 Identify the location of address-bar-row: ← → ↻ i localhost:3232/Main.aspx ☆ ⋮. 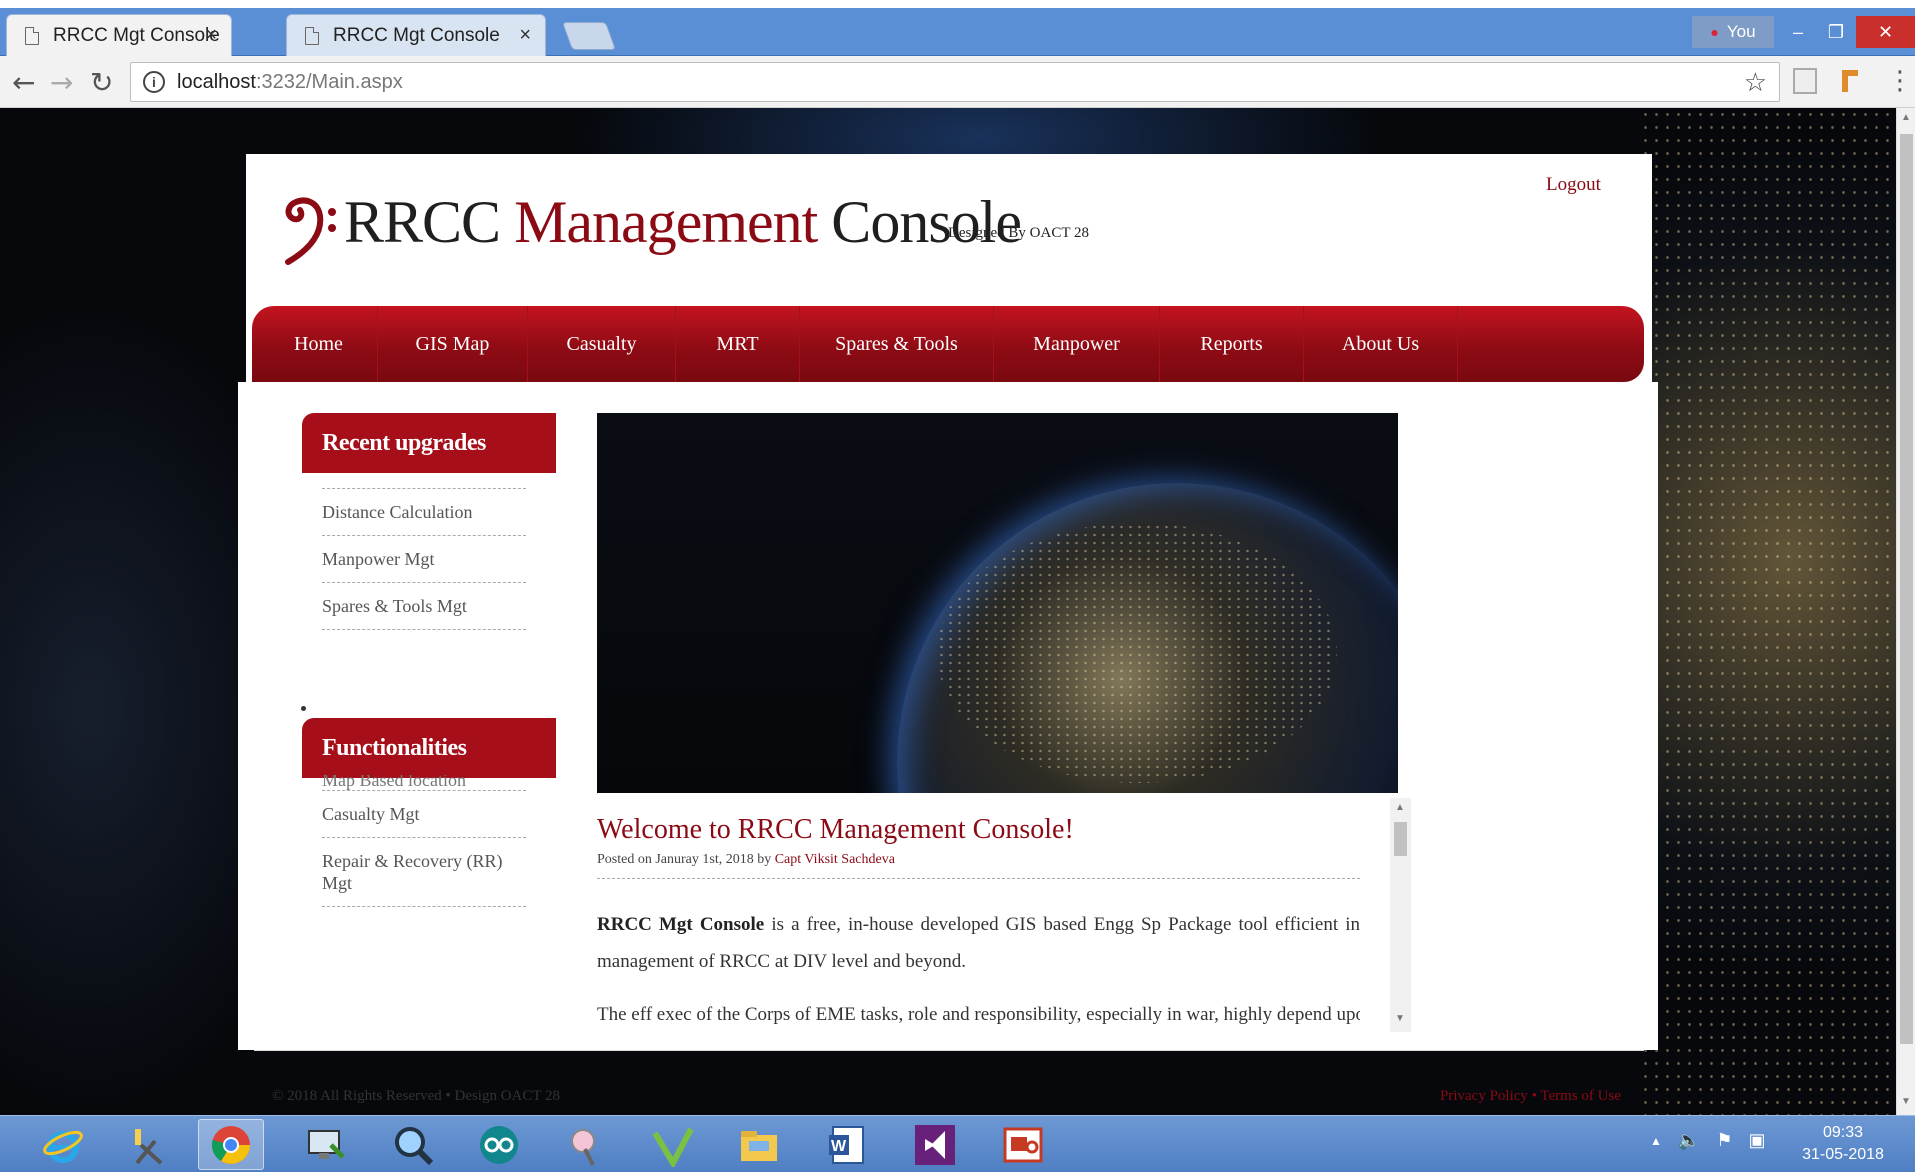
(957, 82).